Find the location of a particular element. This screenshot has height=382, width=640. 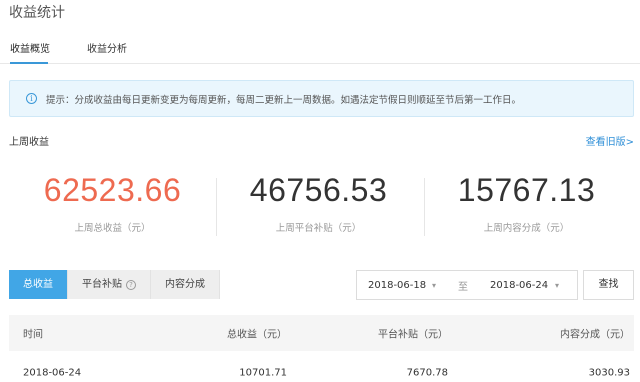

column-header: 平台补贴（元） is located at coordinates (413, 335).